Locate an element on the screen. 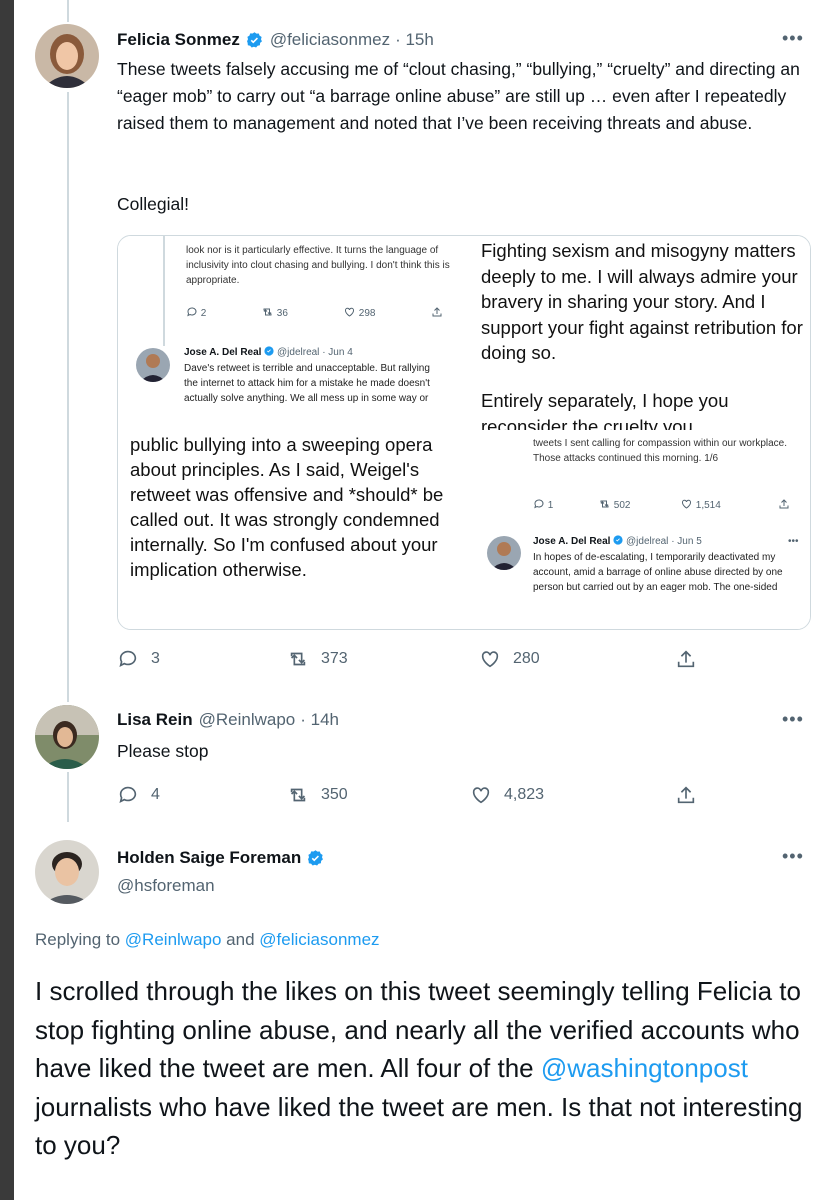 The height and width of the screenshot is (1200, 821). mini-reply: 1 is located at coordinates (543, 505).